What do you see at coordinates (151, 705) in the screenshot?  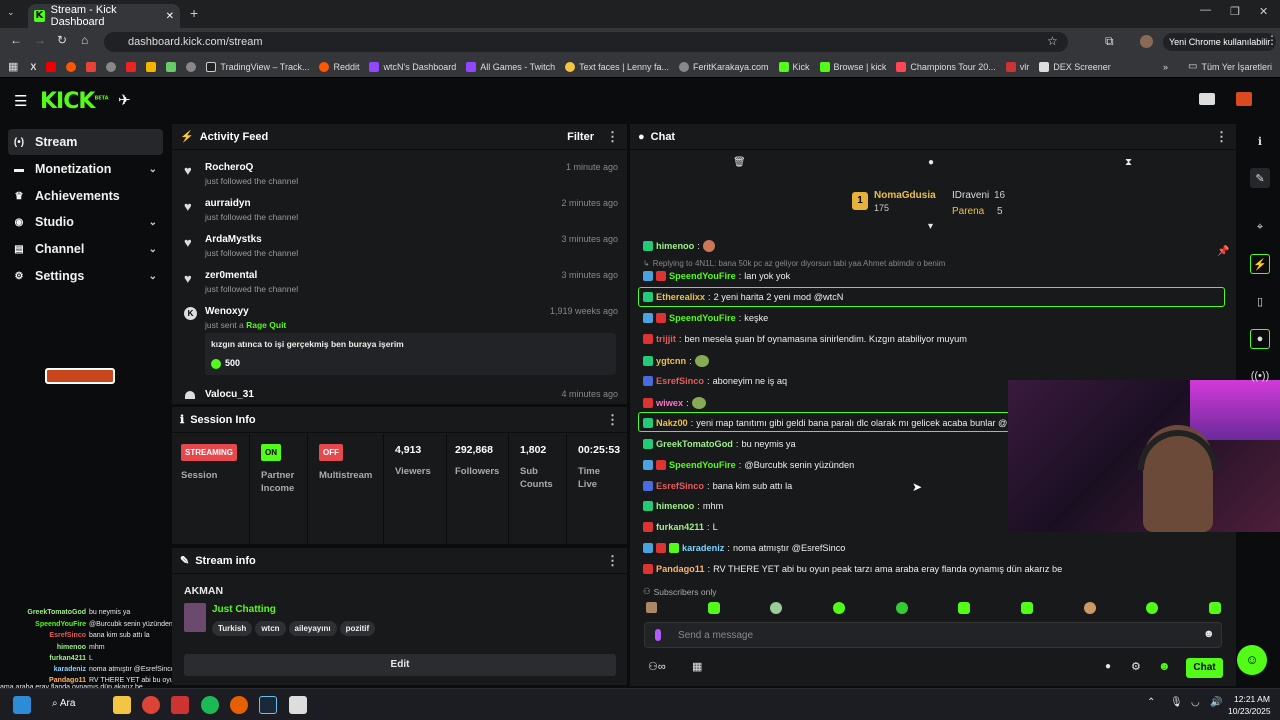 I see `chrome-icon` at bounding box center [151, 705].